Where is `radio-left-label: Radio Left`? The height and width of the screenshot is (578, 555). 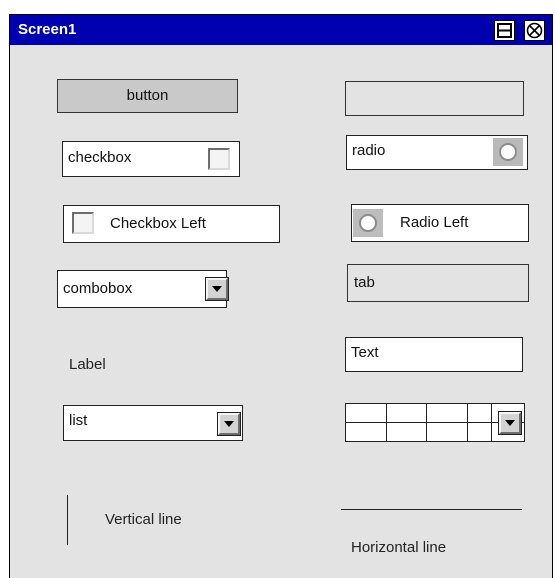
radio-left-label: Radio Left is located at coordinates (434, 222).